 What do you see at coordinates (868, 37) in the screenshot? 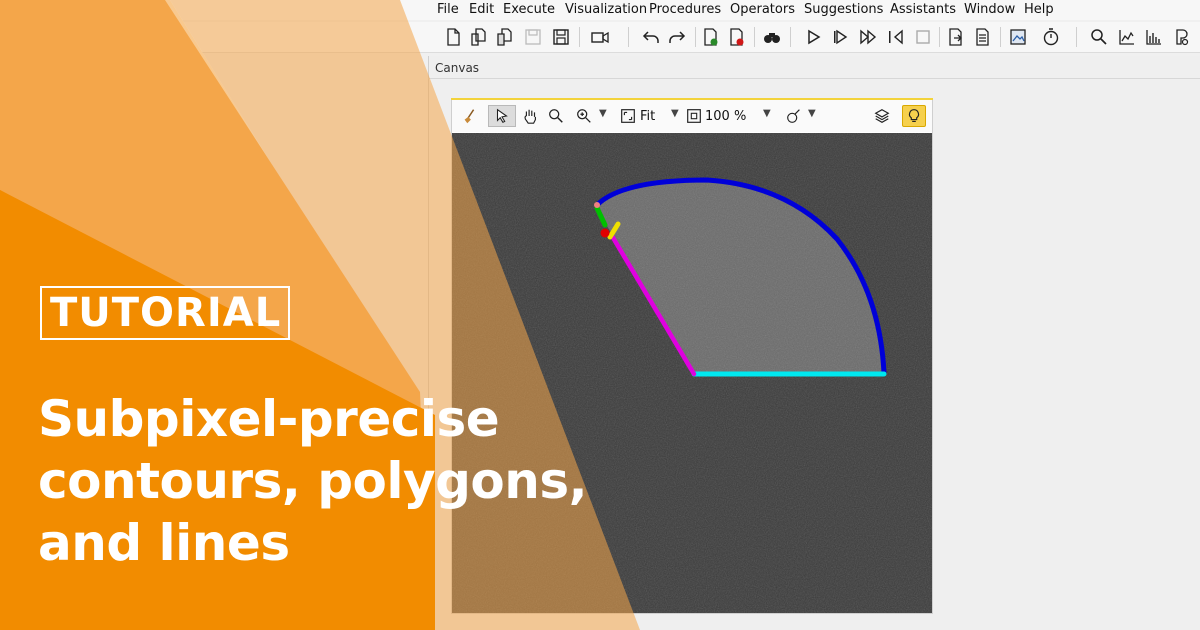
I see `step-into-icon` at bounding box center [868, 37].